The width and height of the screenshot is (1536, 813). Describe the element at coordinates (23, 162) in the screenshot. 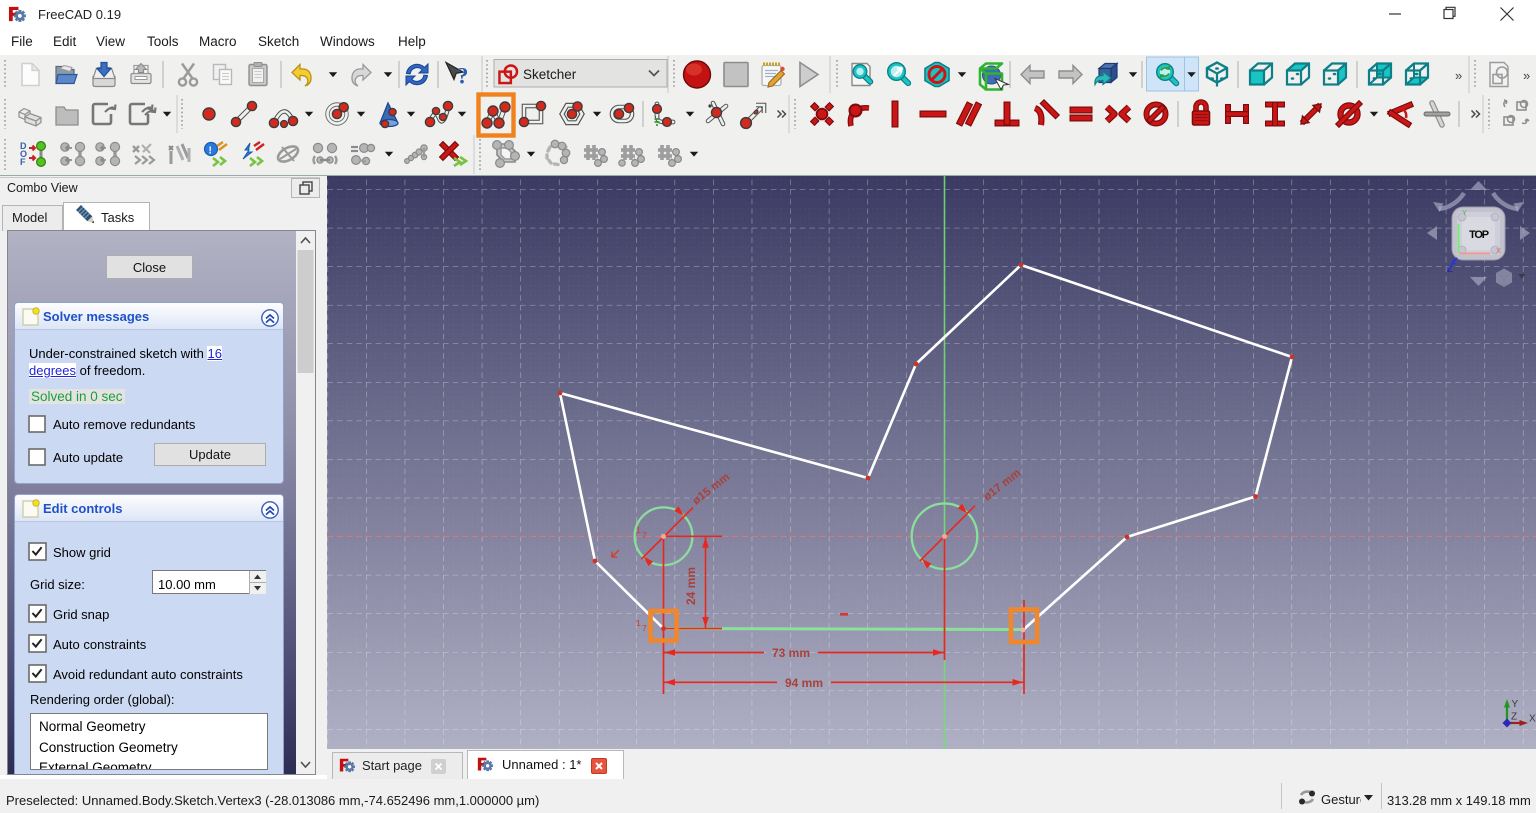

I see `svg-text: F` at that location.